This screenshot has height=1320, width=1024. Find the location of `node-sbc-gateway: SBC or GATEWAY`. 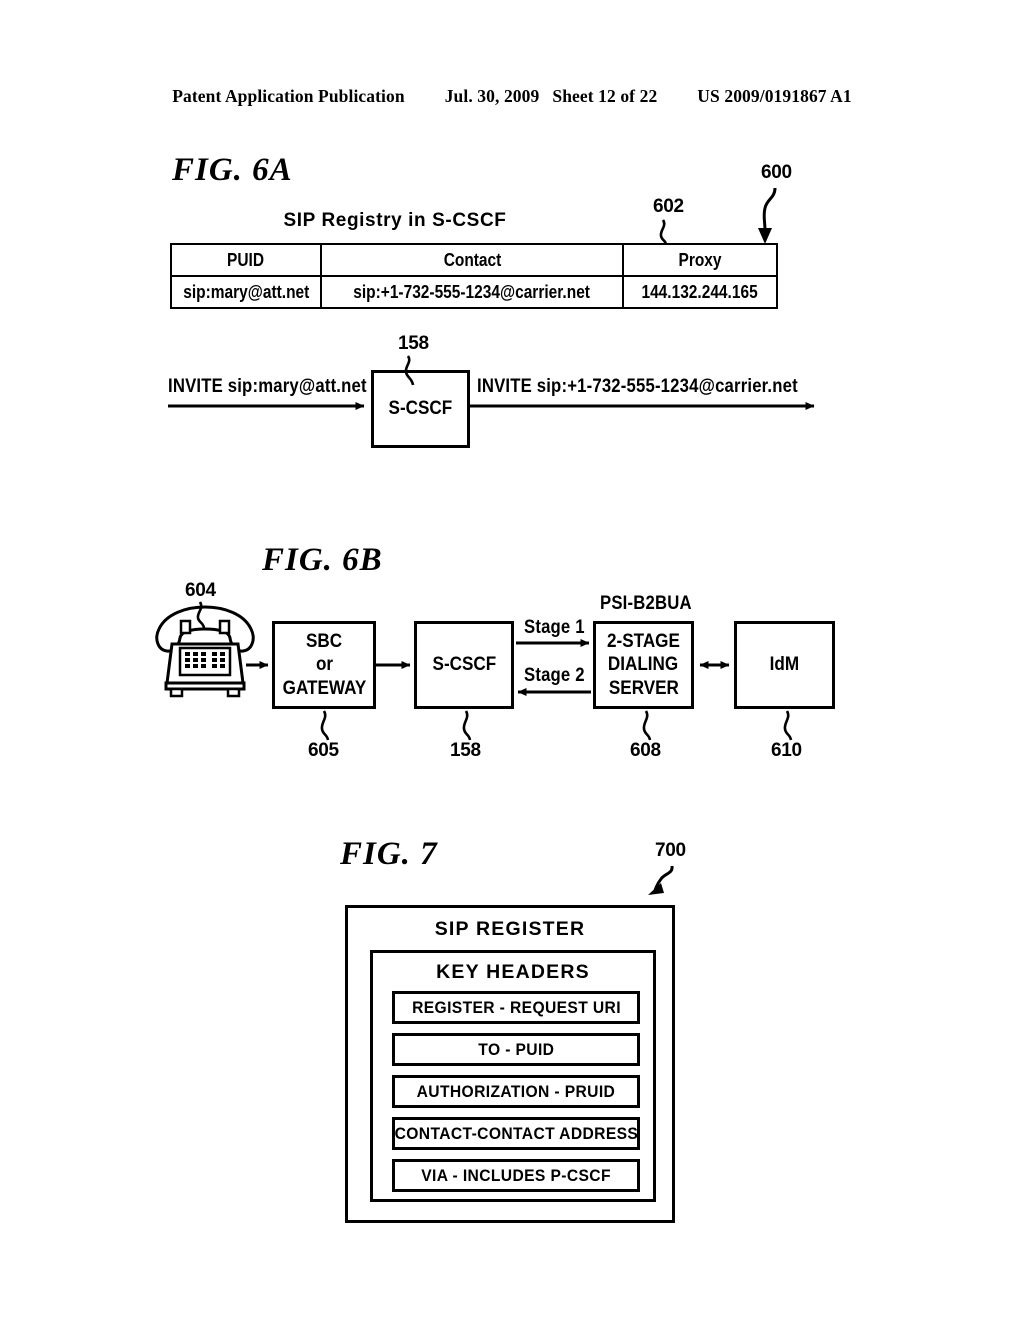

node-sbc-gateway: SBC or GATEWAY is located at coordinates (324, 665).